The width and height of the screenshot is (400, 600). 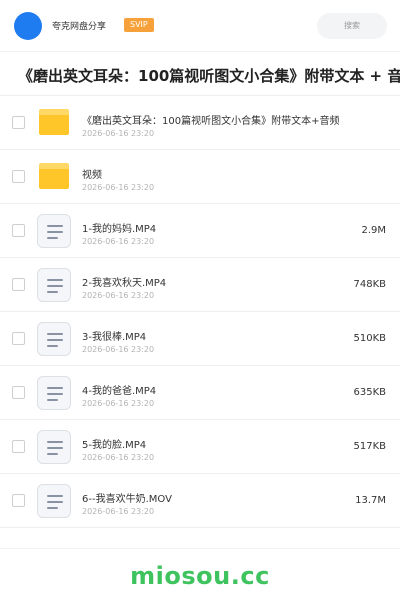 What do you see at coordinates (370, 500) in the screenshot?
I see `item-size: 13.7M` at bounding box center [370, 500].